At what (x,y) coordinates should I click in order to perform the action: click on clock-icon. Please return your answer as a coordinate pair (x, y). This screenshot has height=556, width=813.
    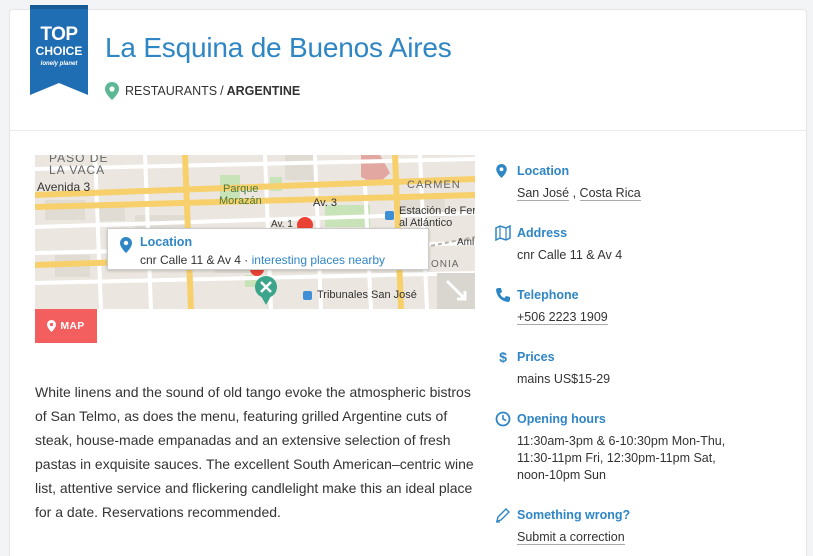
    Looking at the image, I should click on (503, 419).